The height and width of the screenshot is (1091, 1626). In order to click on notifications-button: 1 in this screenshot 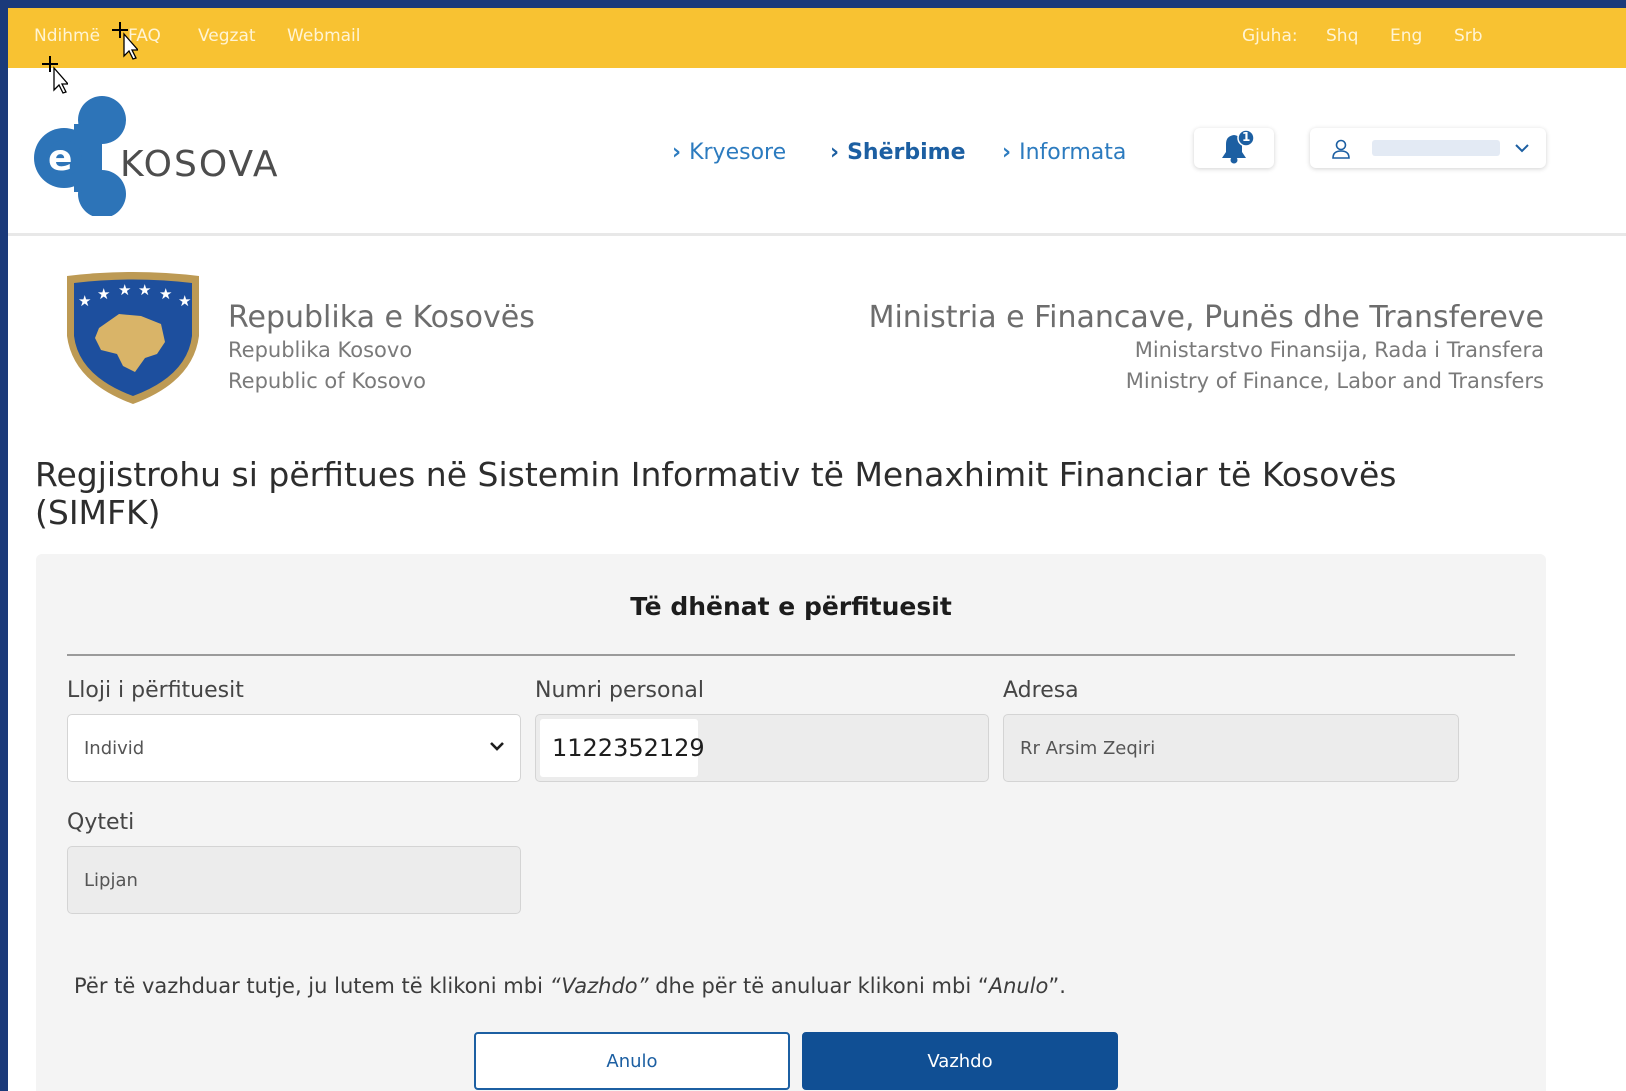, I will do `click(1234, 148)`.